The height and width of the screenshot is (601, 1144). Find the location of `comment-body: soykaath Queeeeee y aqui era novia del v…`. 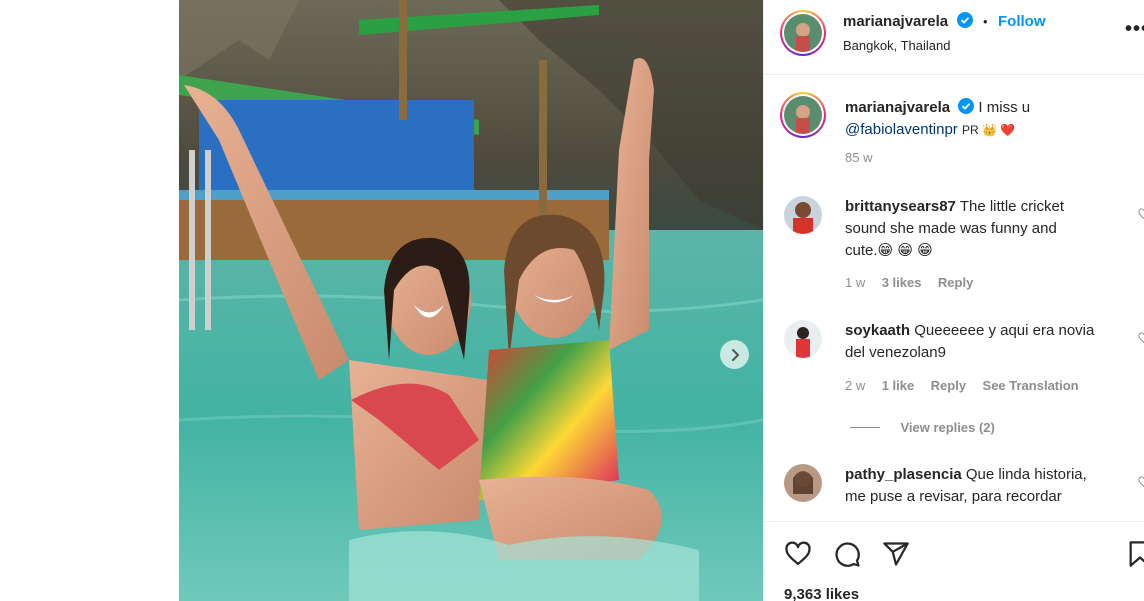

comment-body: soykaath Queeeeee y aqui era novia del v… is located at coordinates (985, 342).